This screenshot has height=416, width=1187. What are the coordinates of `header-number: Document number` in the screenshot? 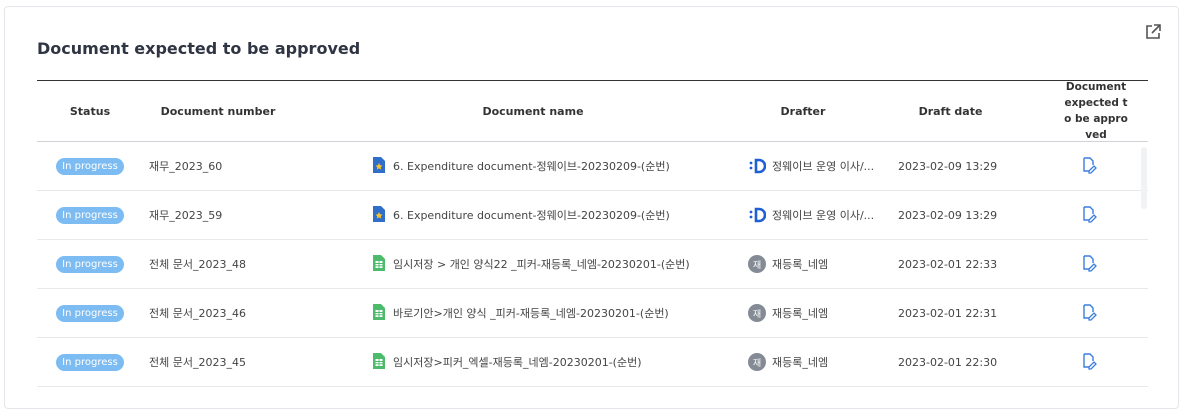 It's located at (218, 111).